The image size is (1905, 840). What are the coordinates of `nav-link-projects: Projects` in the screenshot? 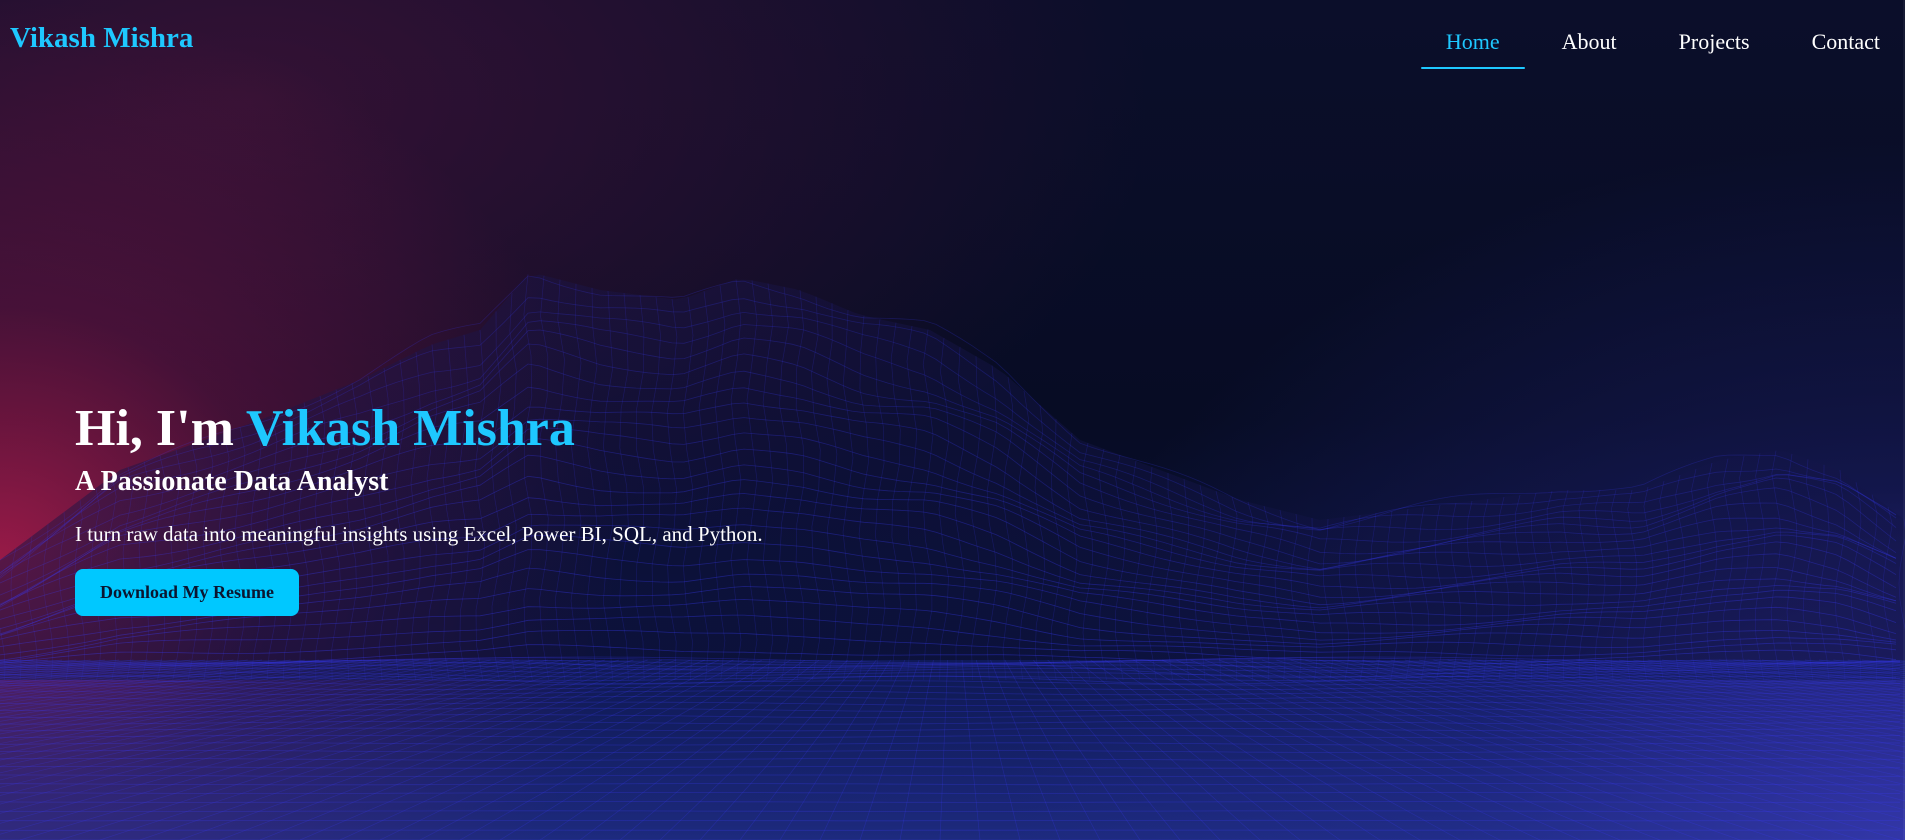 It's located at (1714, 42).